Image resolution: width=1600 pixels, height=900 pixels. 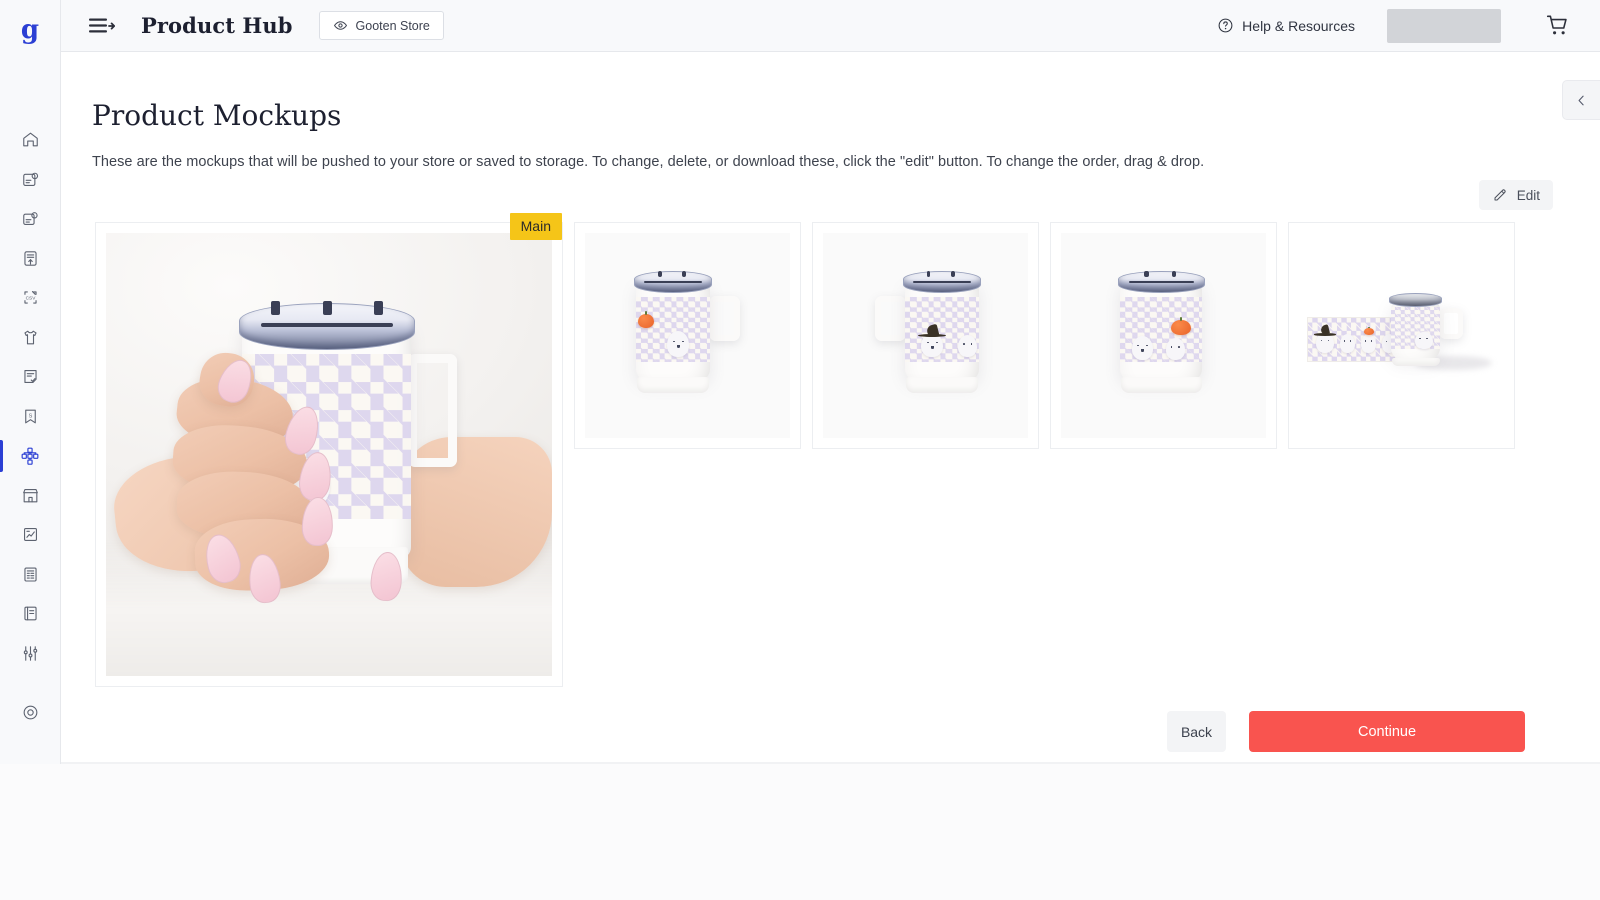 I want to click on svg-text: S, so click(x=30, y=416).